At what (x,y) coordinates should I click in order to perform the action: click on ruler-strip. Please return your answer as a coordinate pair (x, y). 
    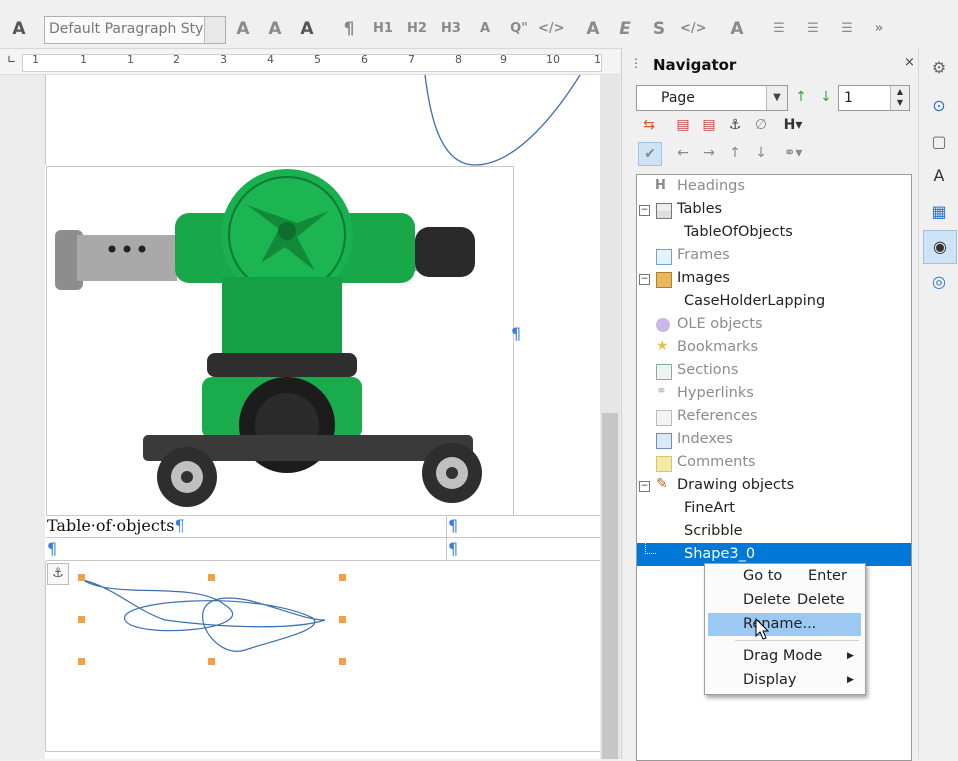
    Looking at the image, I should click on (312, 63).